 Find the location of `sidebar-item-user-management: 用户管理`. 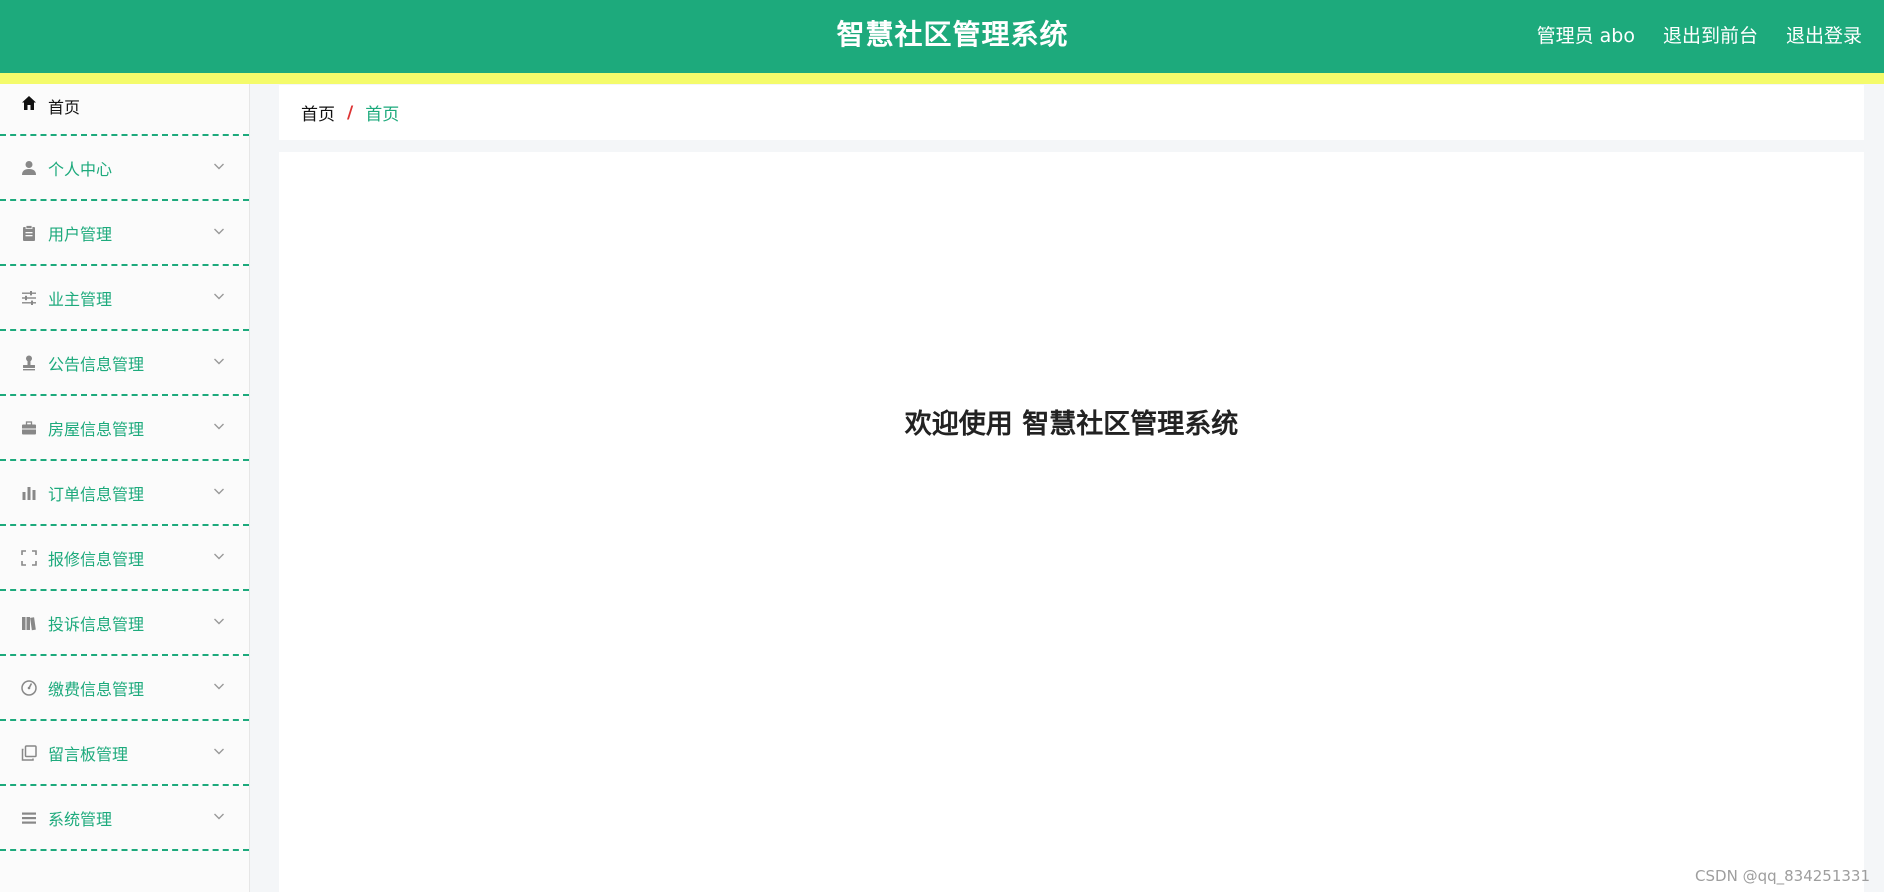

sidebar-item-user-management: 用户管理 is located at coordinates (124, 233).